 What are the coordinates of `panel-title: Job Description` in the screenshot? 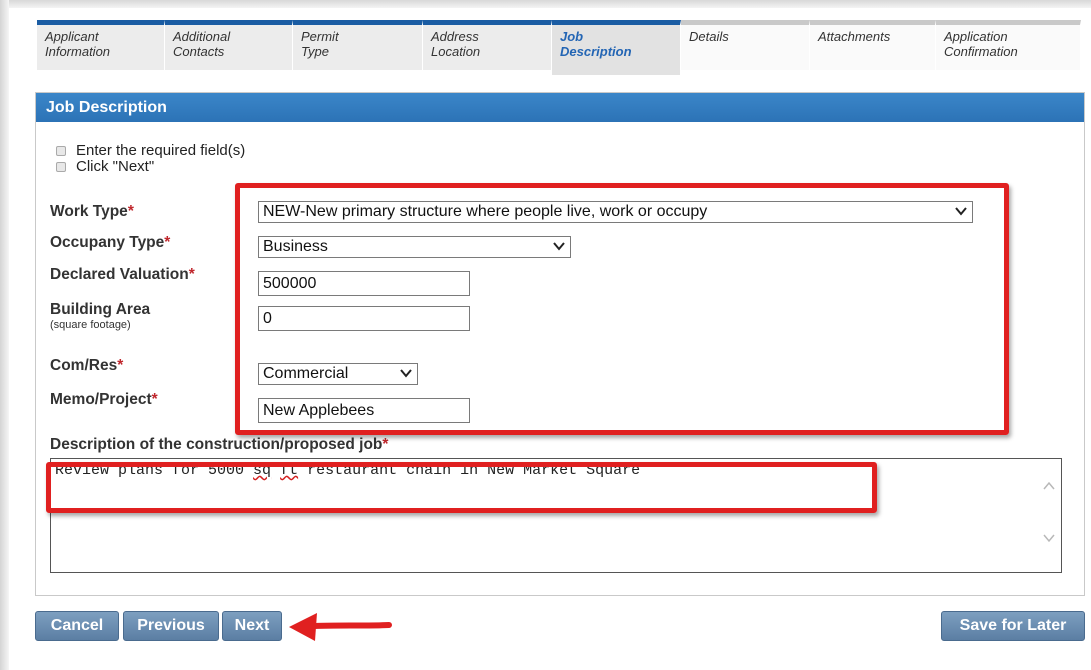 It's located at (560, 107).